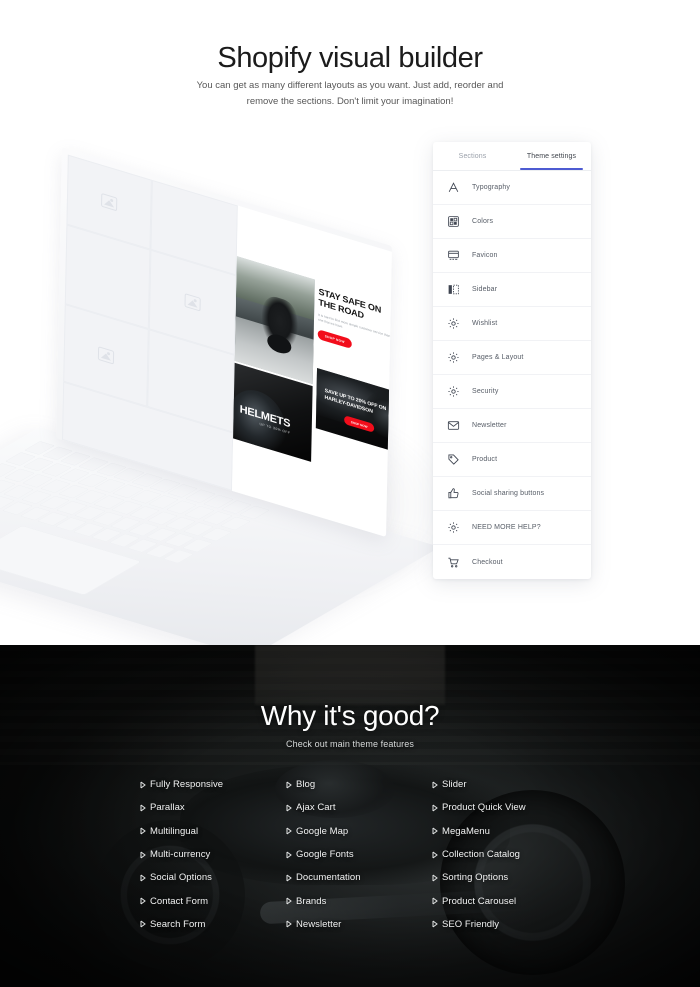 This screenshot has width=700, height=987. Describe the element at coordinates (179, 901) in the screenshot. I see `feature-label: Contact Form` at that location.